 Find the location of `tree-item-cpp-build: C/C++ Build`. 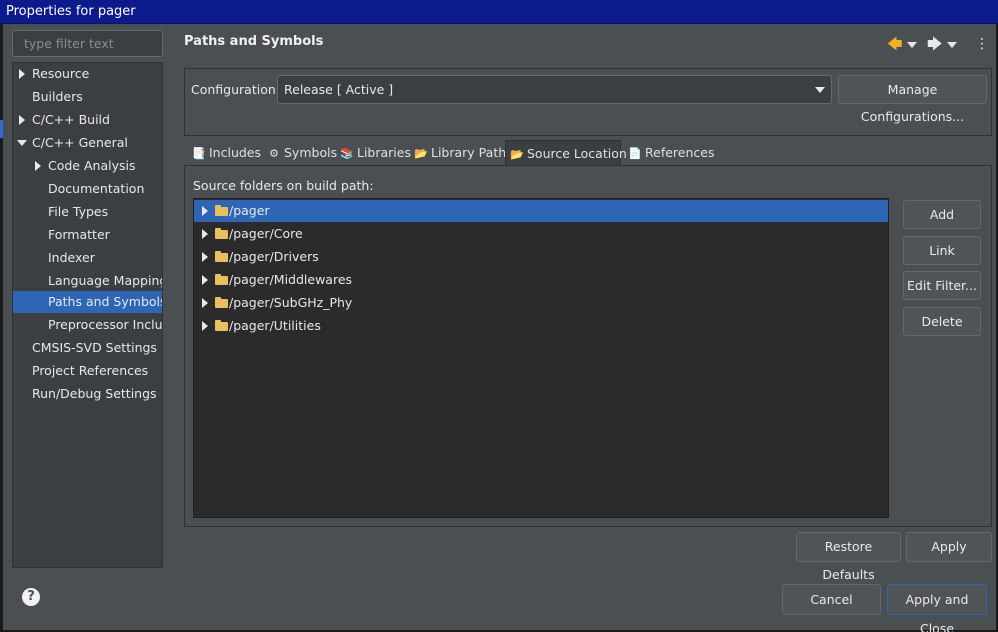

tree-item-cpp-build: C/C++ Build is located at coordinates (87, 120).